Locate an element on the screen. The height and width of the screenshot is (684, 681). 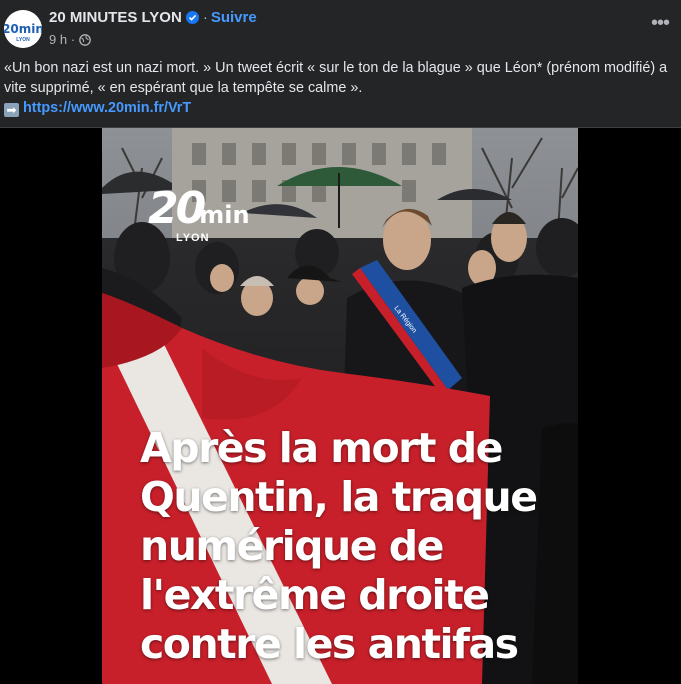
headline-line: contre les antifas is located at coordinates (329, 644).